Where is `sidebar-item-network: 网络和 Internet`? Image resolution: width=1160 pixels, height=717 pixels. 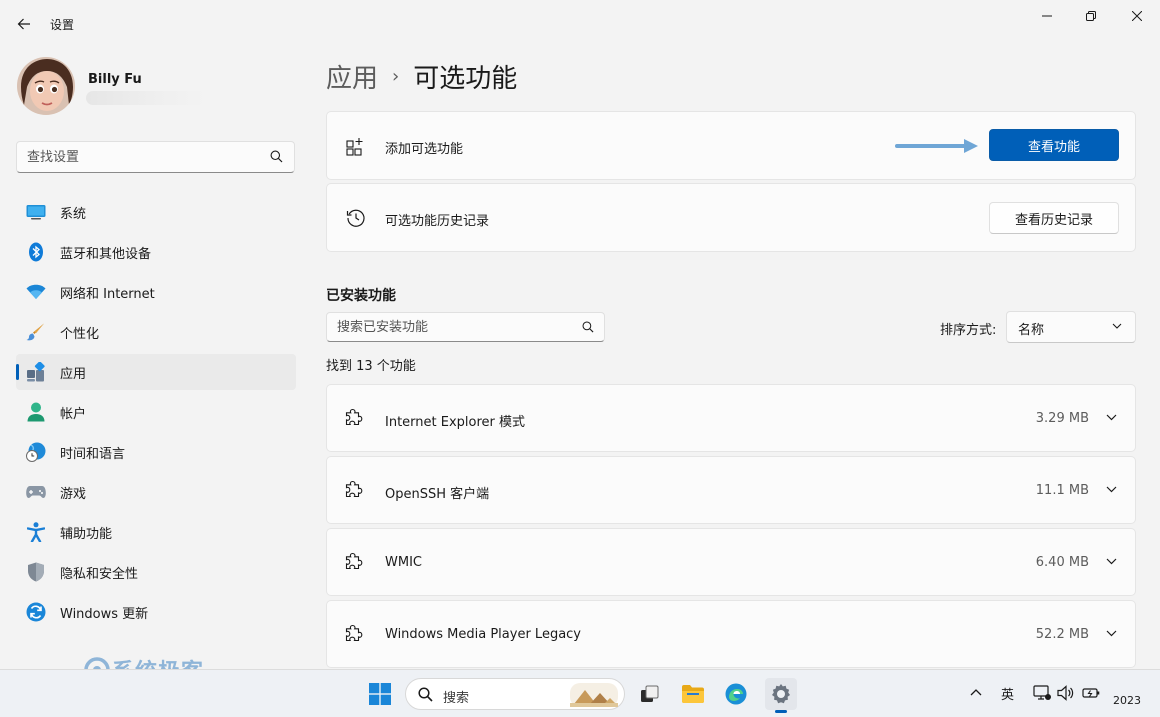
sidebar-item-network: 网络和 Internet is located at coordinates (156, 292).